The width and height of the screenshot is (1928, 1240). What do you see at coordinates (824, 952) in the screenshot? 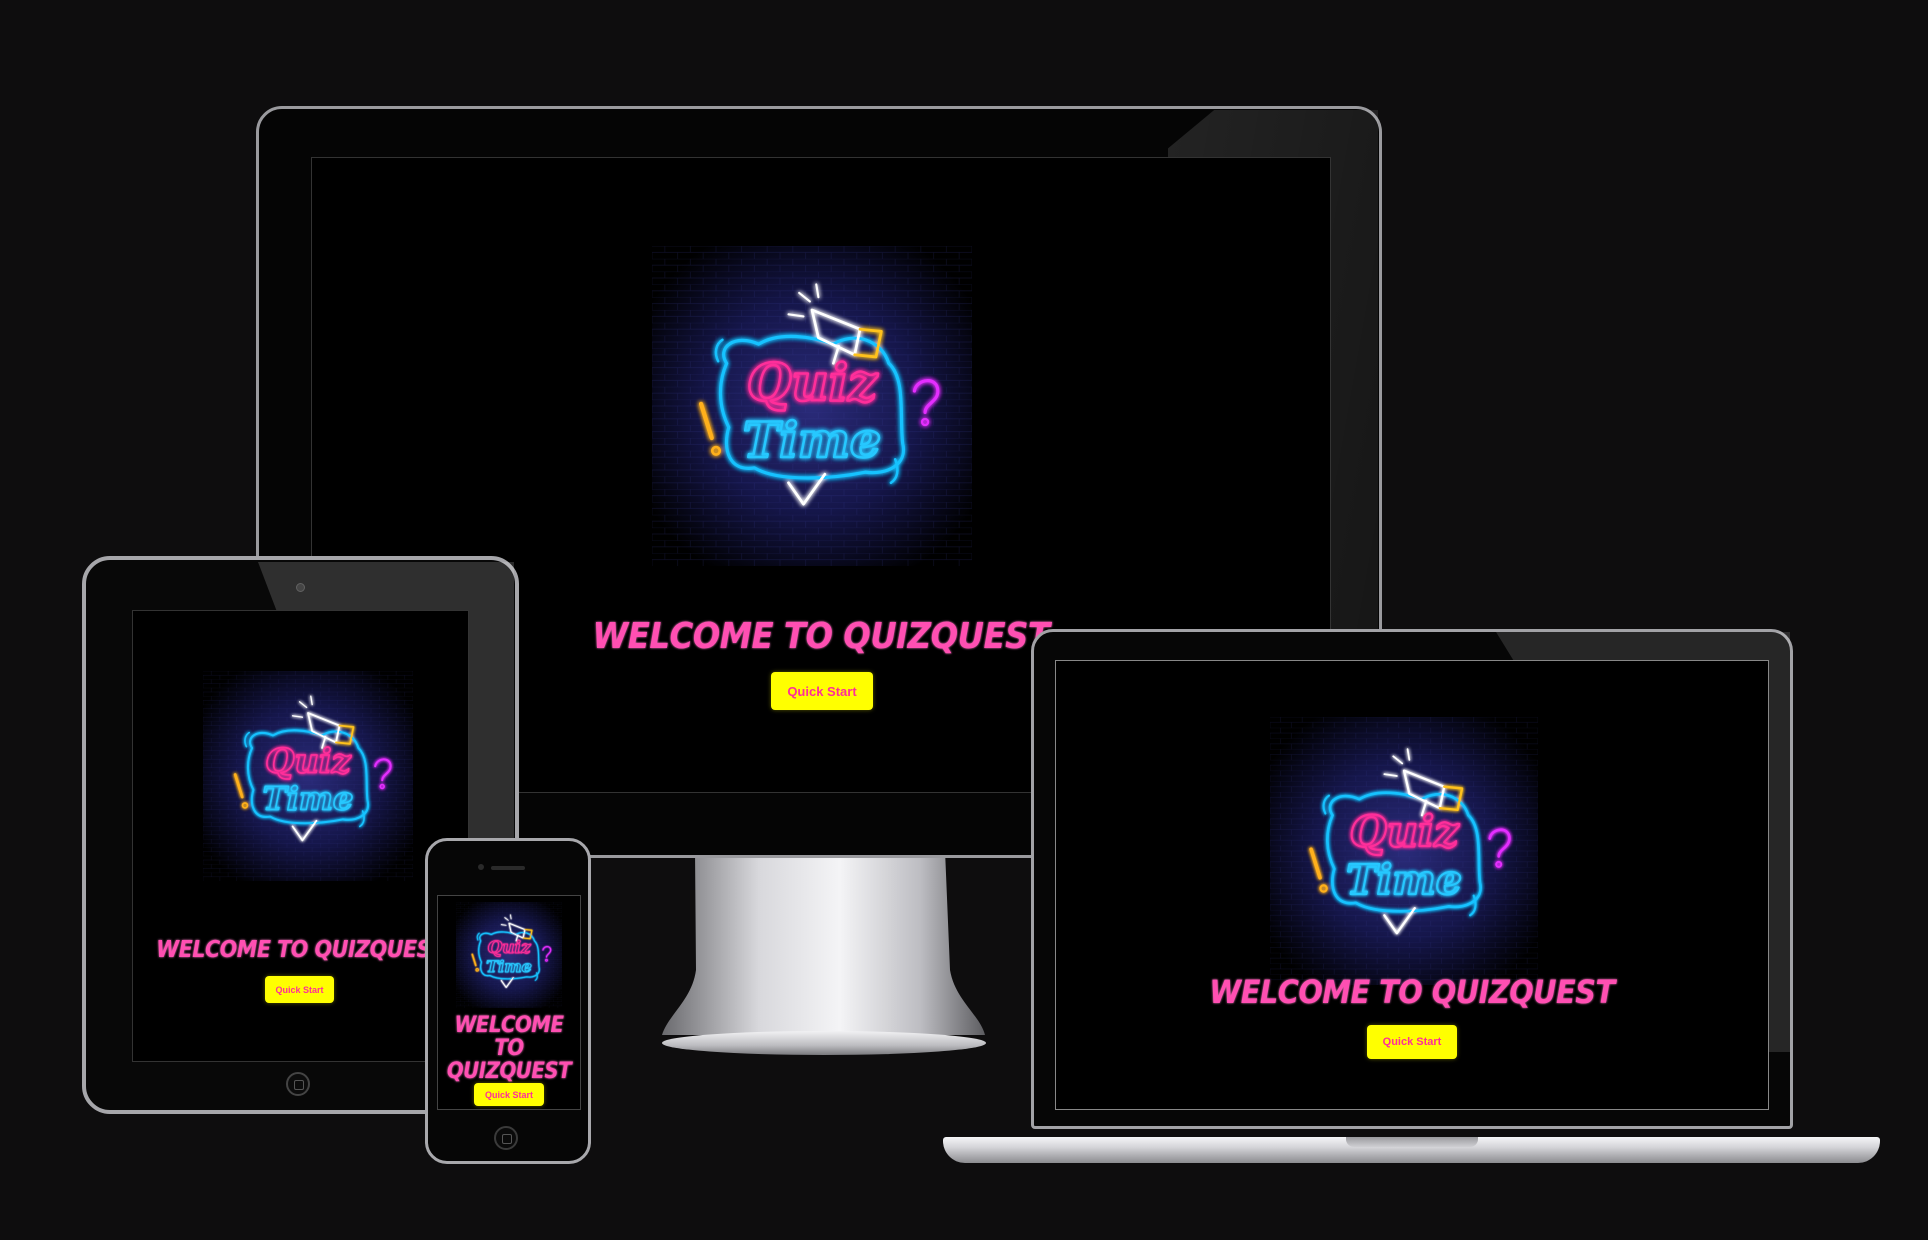
I see `monitor-stand` at bounding box center [824, 952].